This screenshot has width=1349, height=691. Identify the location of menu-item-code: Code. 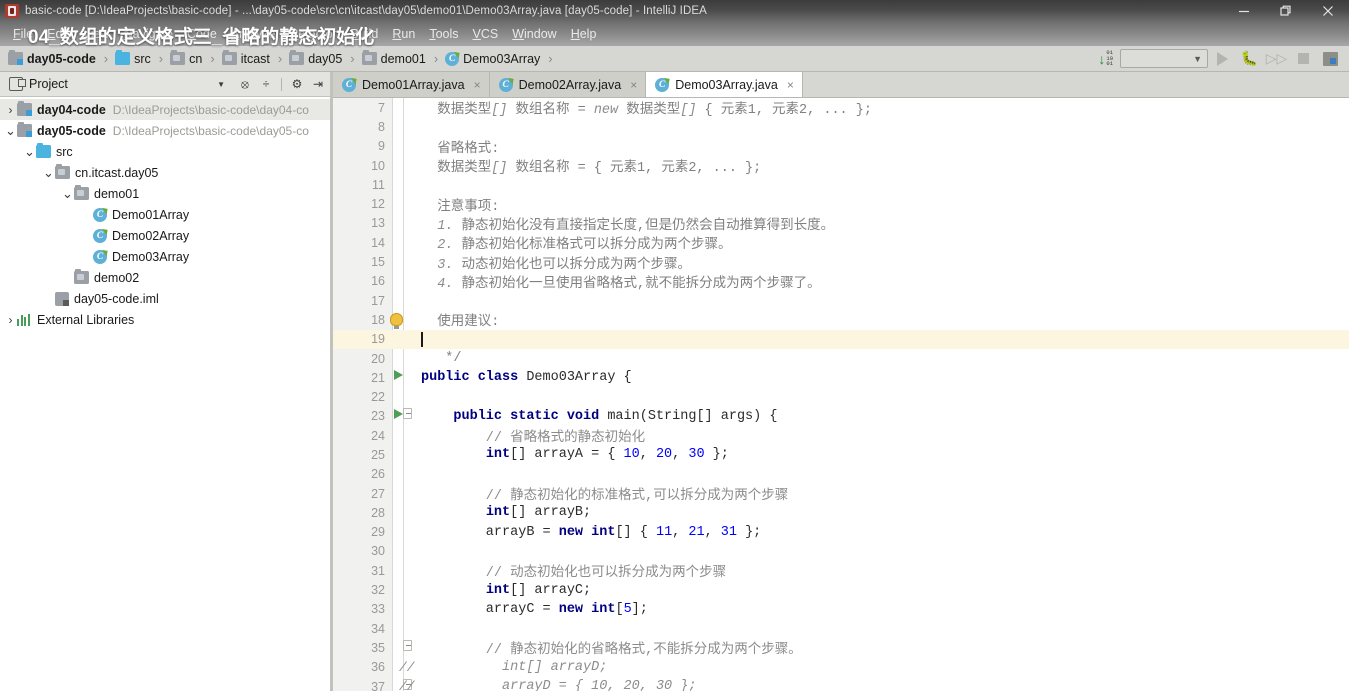
(202, 34).